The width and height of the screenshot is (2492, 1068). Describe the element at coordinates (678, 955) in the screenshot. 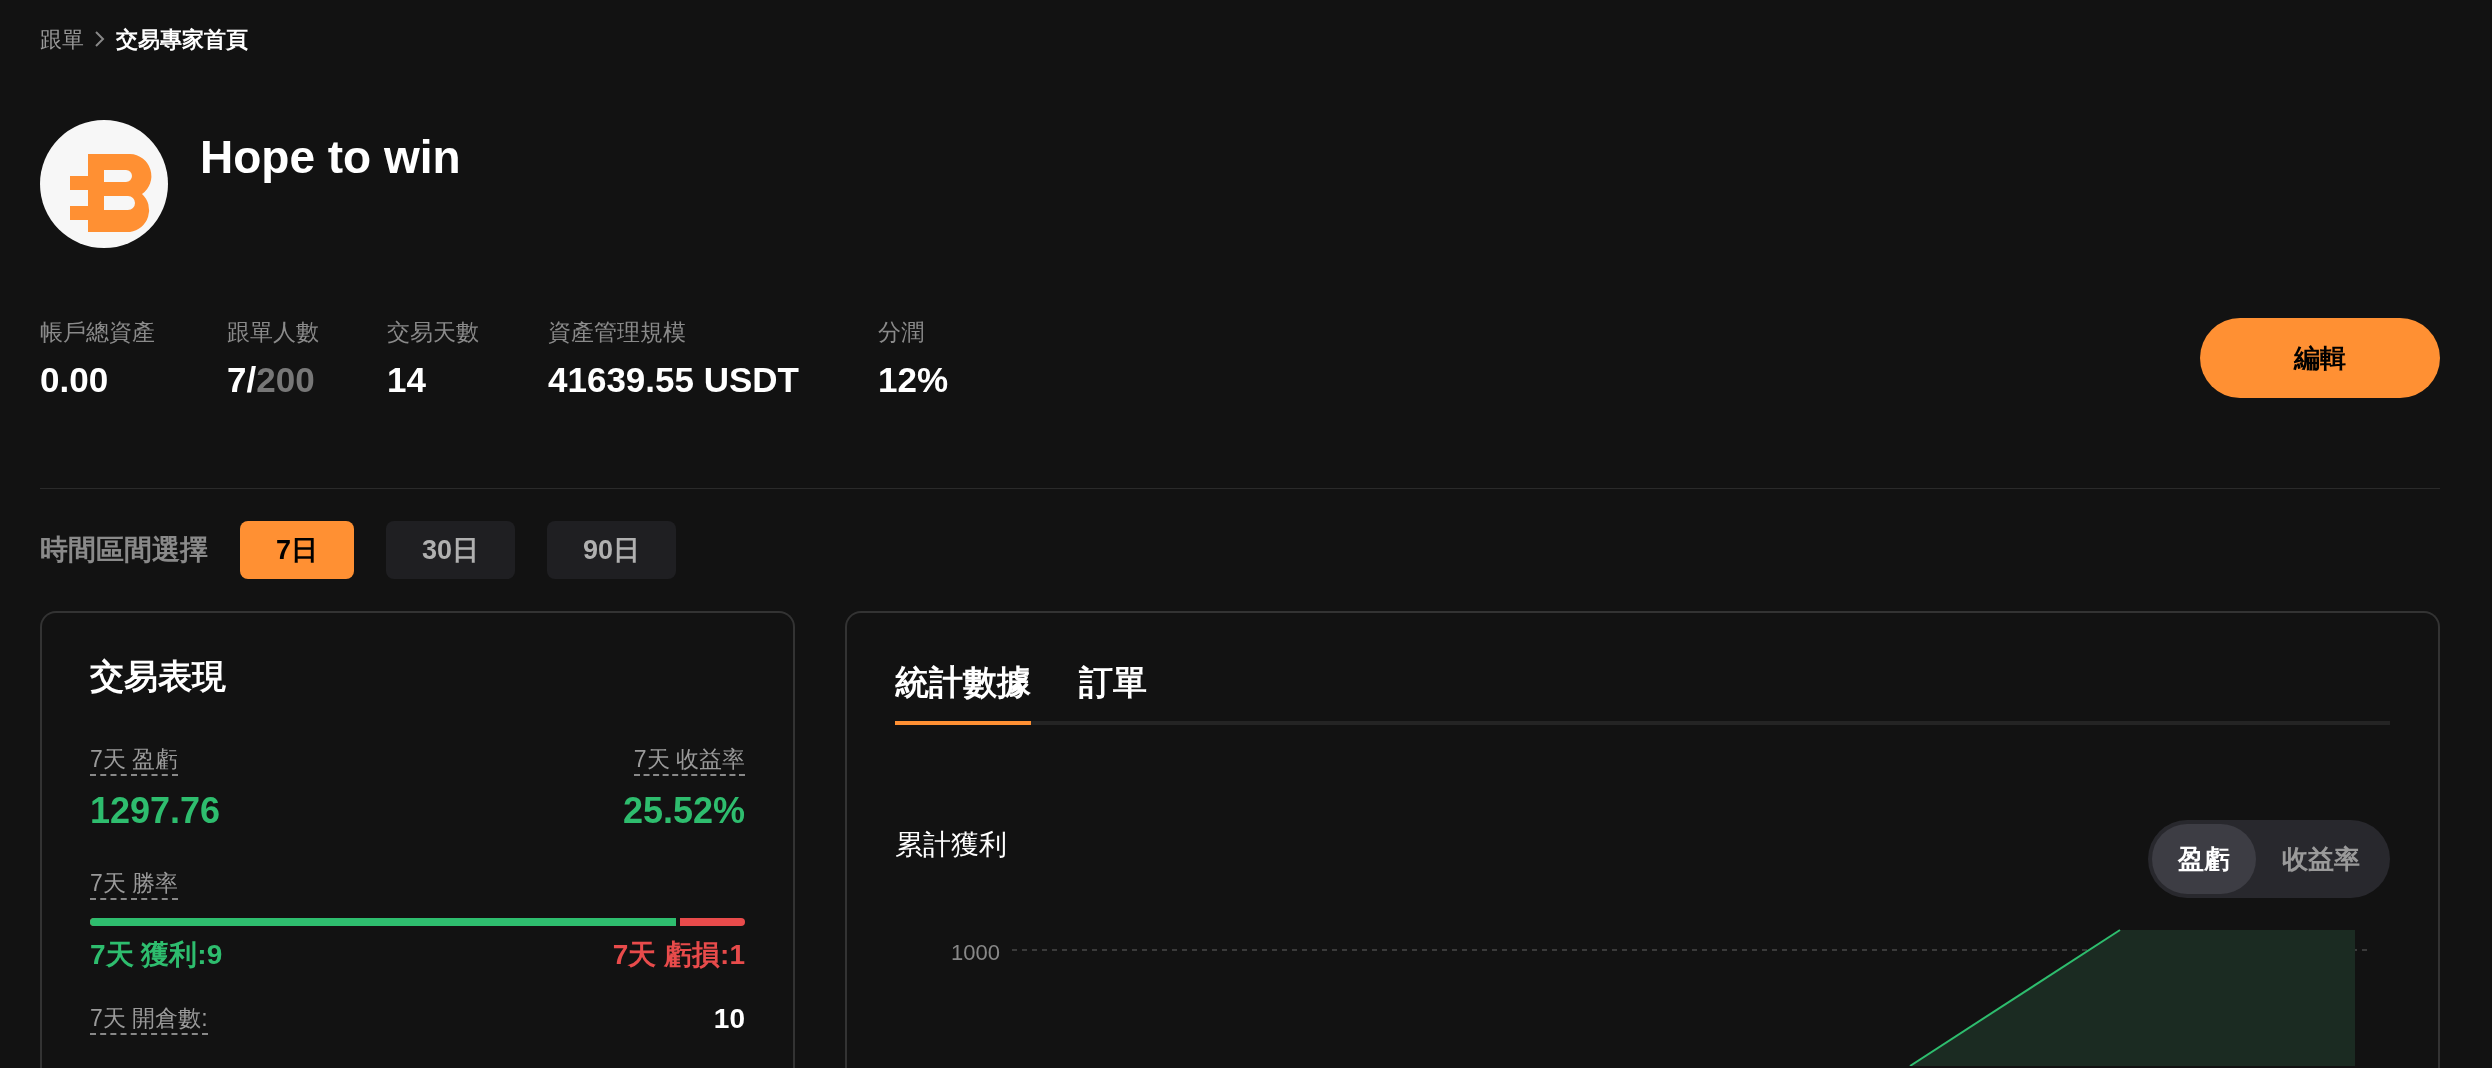

I see `losses-count: 7天 虧損:1` at that location.